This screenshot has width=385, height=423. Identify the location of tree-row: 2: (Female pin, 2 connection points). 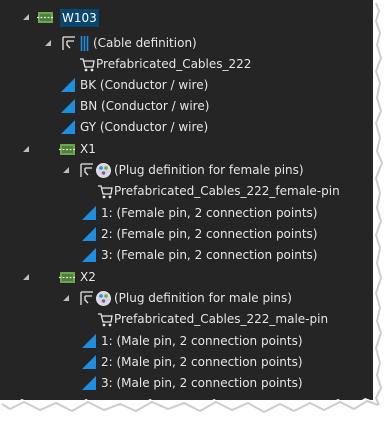
(186, 234).